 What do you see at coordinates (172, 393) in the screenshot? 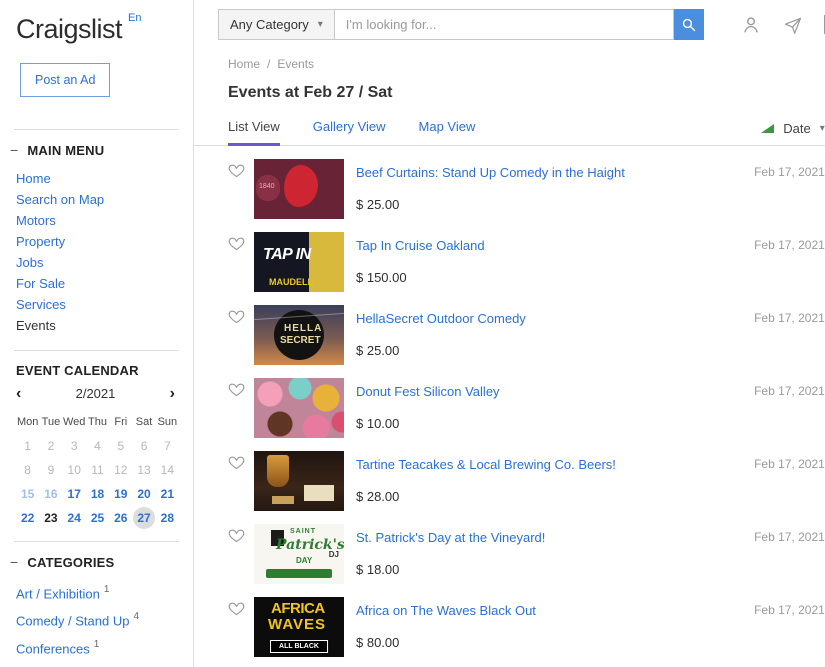
I see `calendar-next-button: ›` at bounding box center [172, 393].